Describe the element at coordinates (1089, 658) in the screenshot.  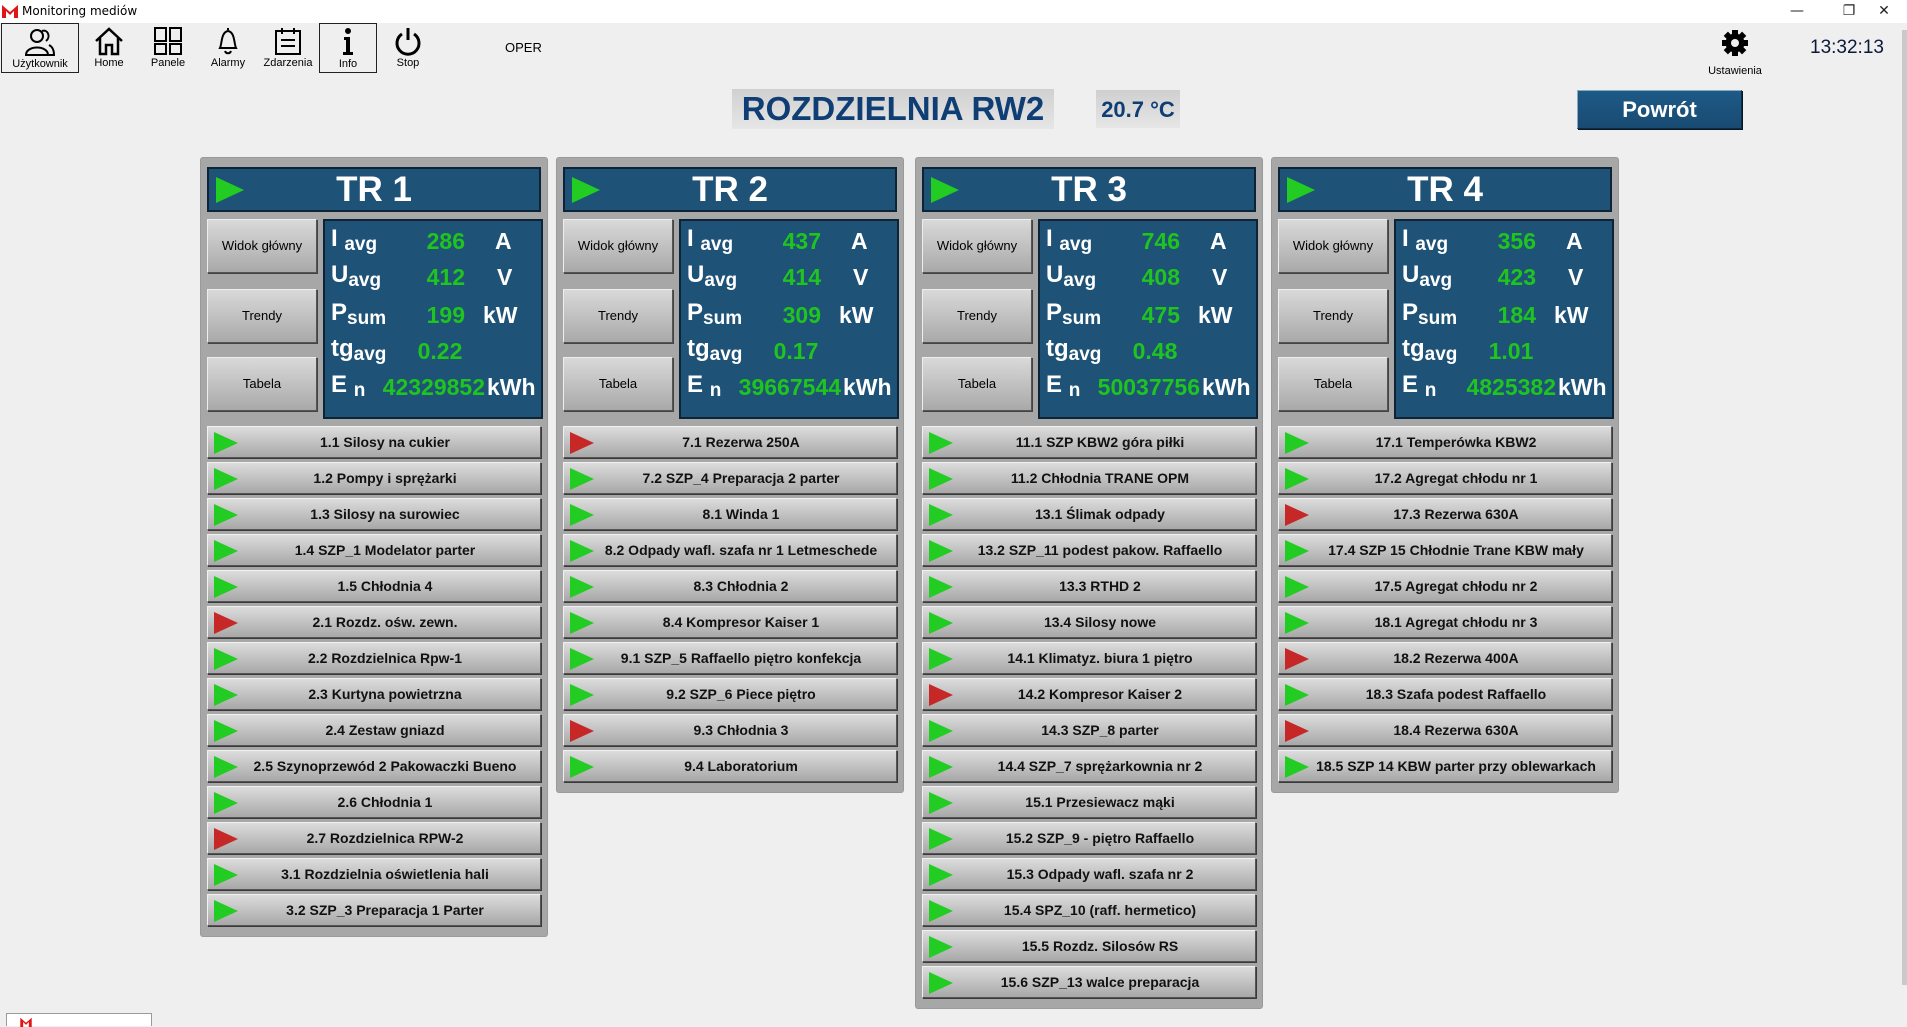
I see `circuit-button: 14.1 Klimatyz. biura 1 piętro` at that location.